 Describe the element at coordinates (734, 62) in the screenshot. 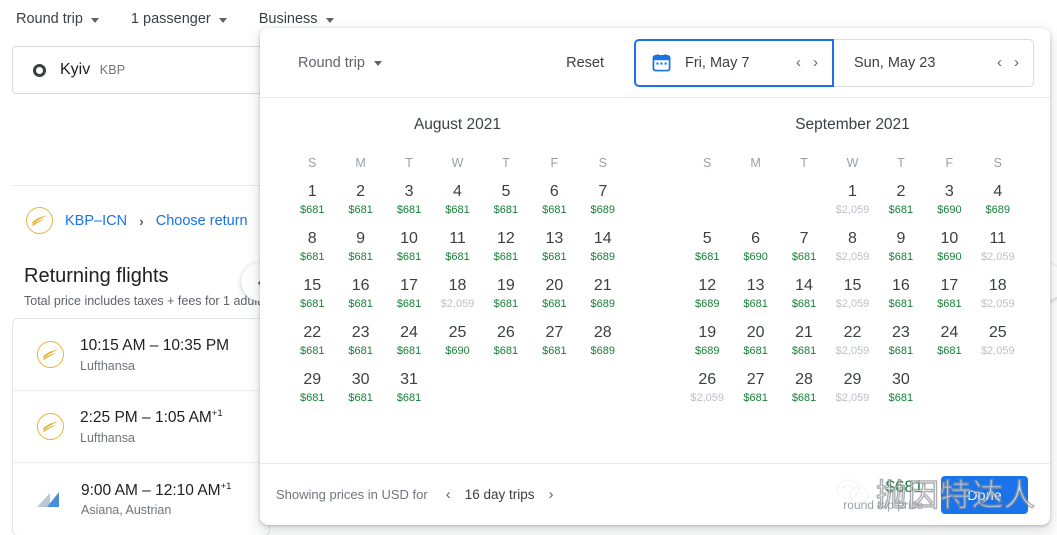

I see `departure-date-field: Fri, May 7 ‹ ›` at that location.